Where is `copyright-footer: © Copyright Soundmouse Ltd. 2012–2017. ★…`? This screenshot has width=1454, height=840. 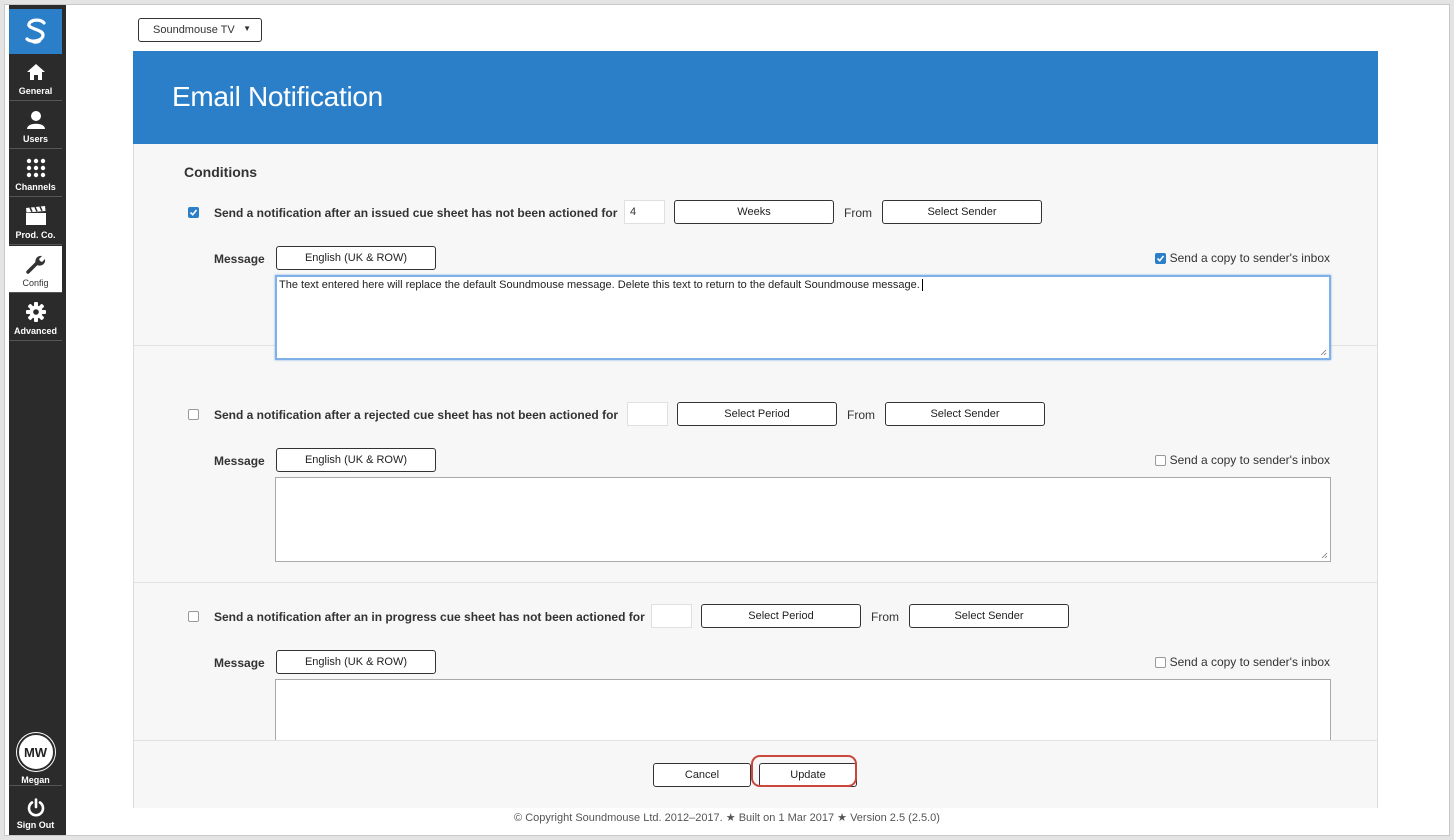 copyright-footer: © Copyright Soundmouse Ltd. 2012–2017. ★… is located at coordinates (727, 818).